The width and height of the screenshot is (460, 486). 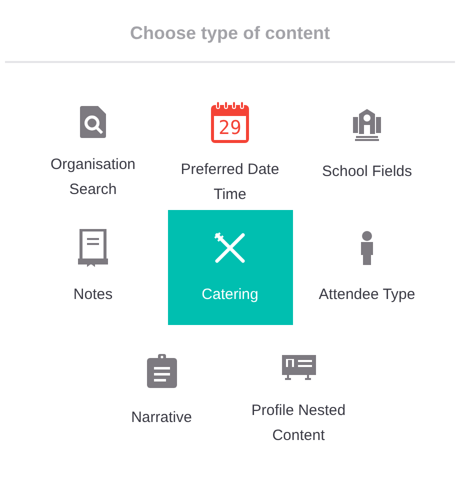 What do you see at coordinates (299, 367) in the screenshot?
I see `id-card-icon` at bounding box center [299, 367].